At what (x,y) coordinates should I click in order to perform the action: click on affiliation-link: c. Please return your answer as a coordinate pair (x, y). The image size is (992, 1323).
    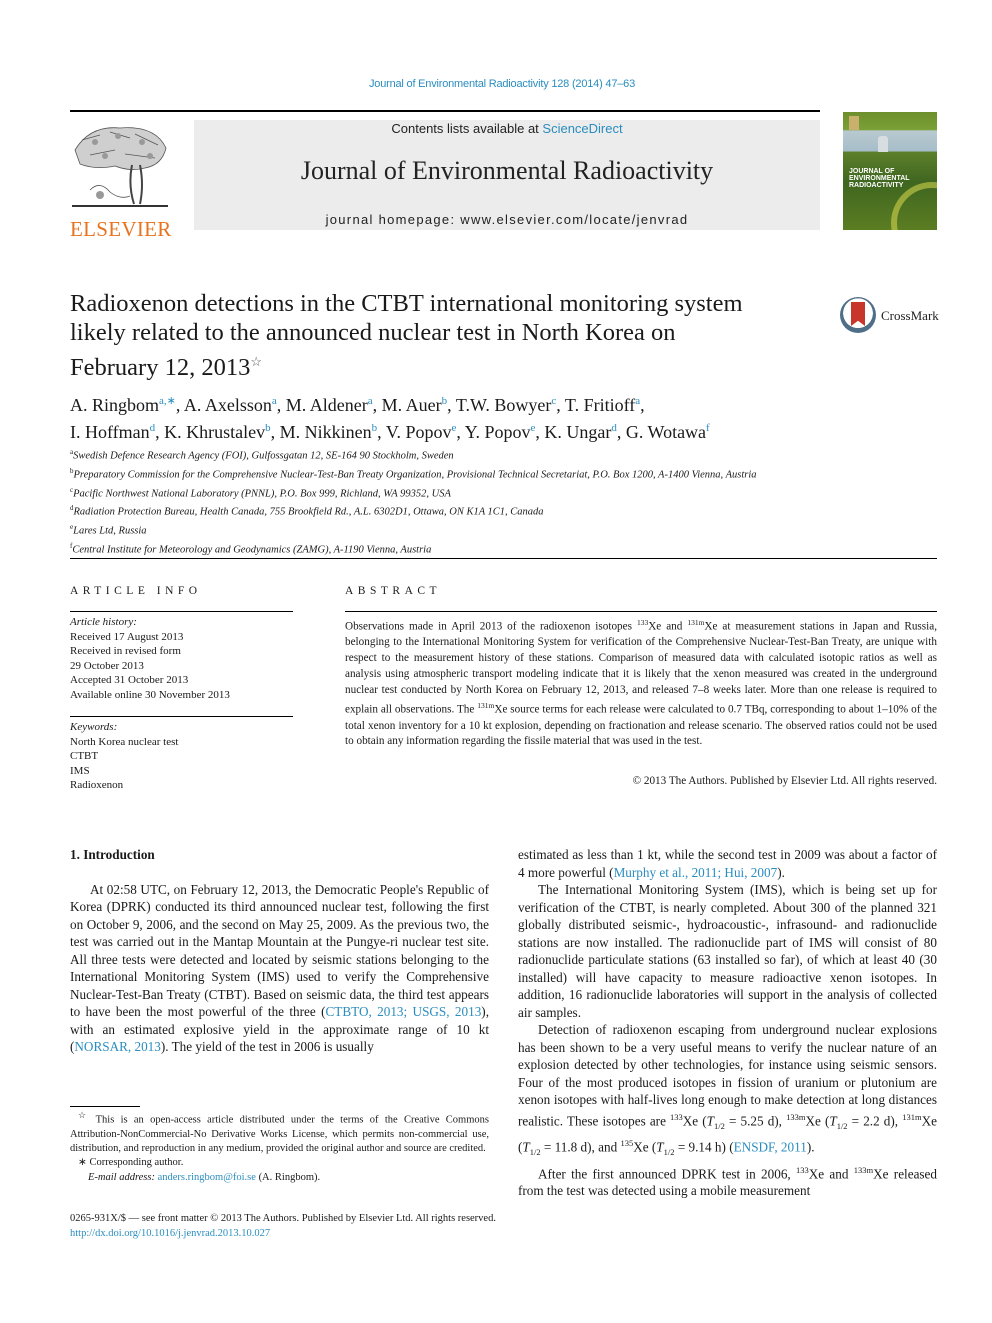
    Looking at the image, I should click on (553, 401).